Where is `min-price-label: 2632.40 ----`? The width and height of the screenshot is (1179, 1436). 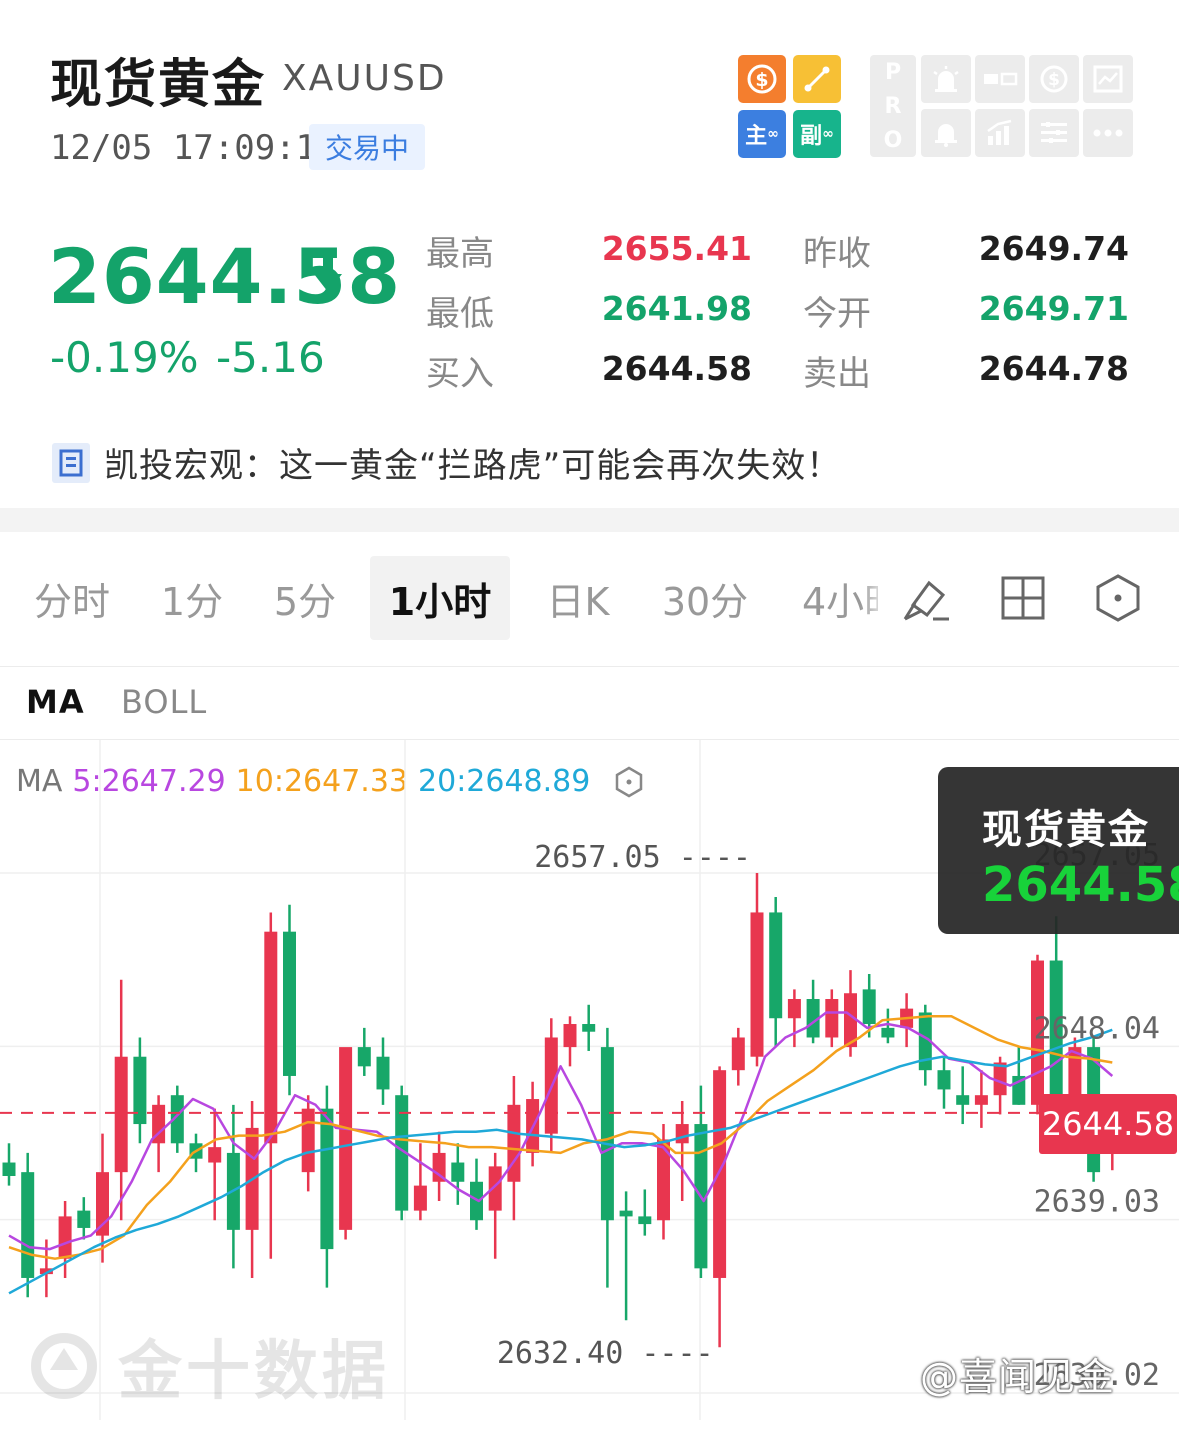 min-price-label: 2632.40 ---- is located at coordinates (605, 1353).